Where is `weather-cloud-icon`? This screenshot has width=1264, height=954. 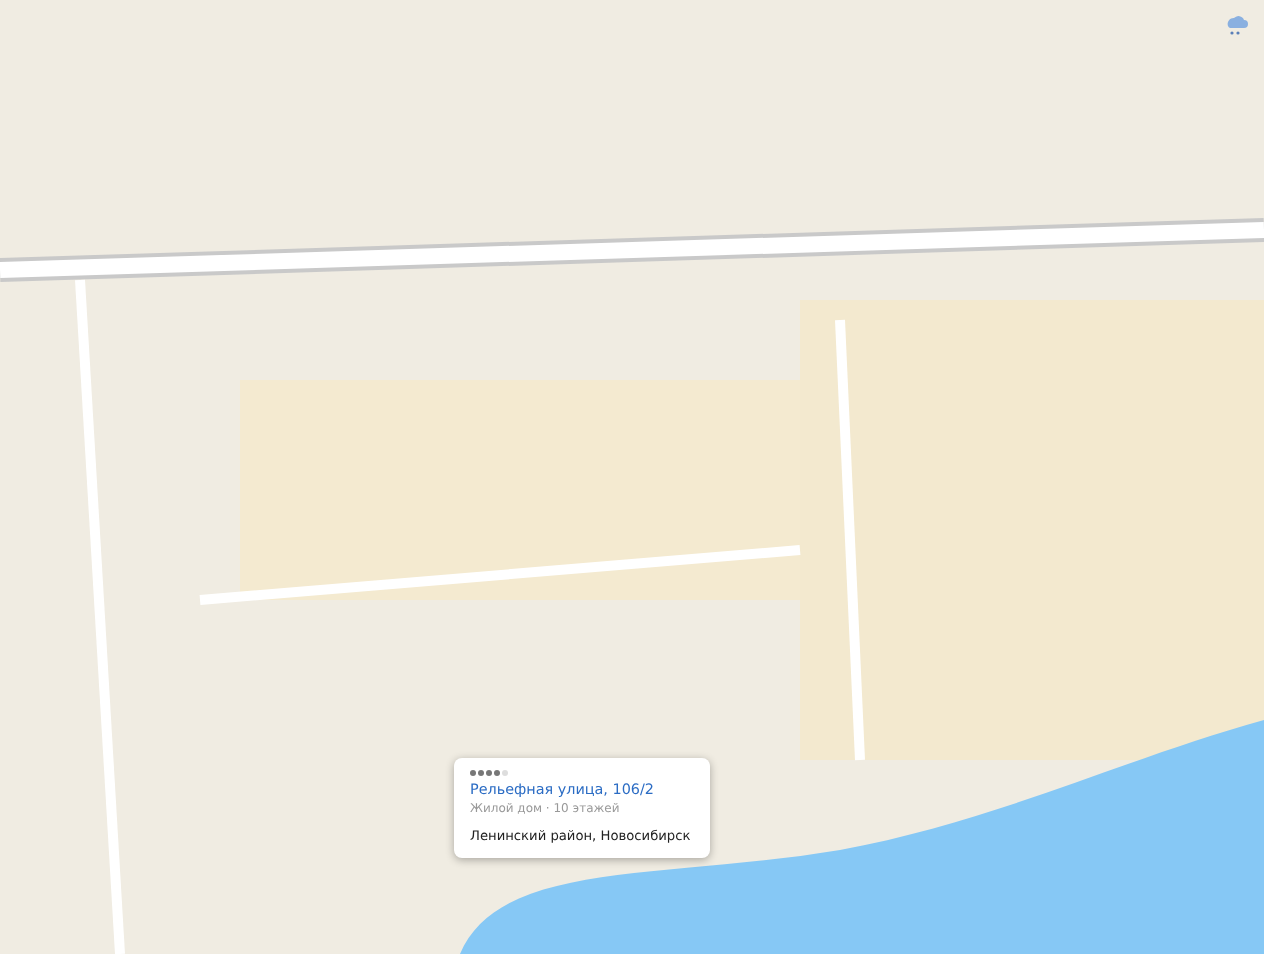 weather-cloud-icon is located at coordinates (1236, 24).